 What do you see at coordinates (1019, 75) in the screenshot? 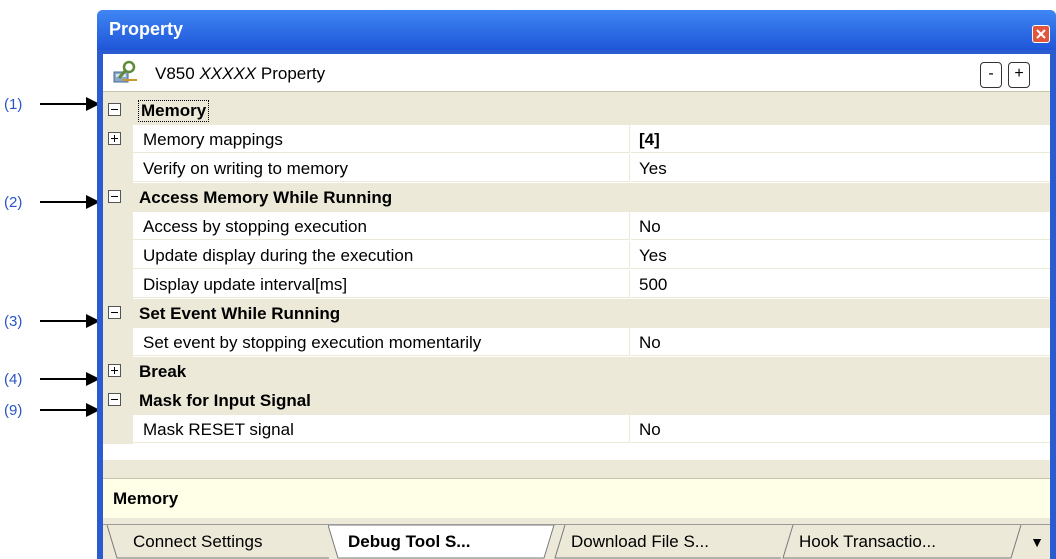
I see `expand-all-button: +` at bounding box center [1019, 75].